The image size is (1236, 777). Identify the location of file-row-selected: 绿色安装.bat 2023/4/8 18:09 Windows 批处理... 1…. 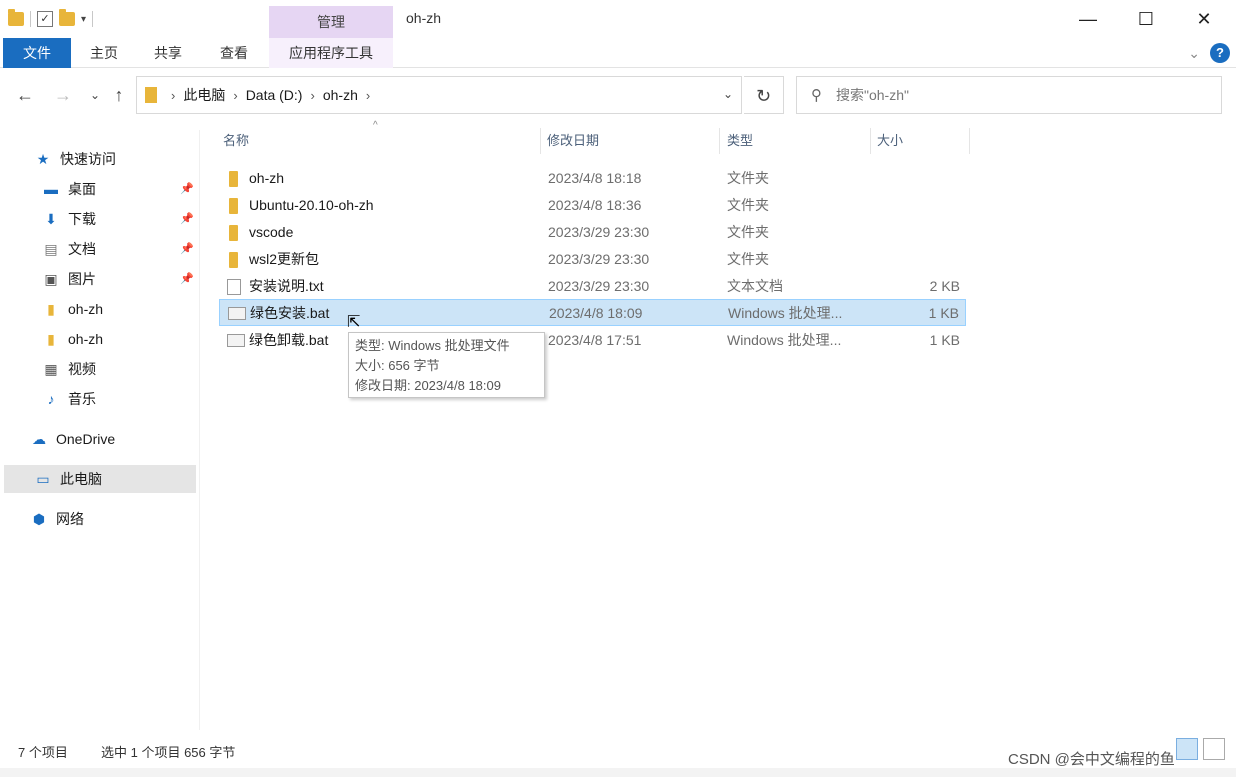
(592, 312).